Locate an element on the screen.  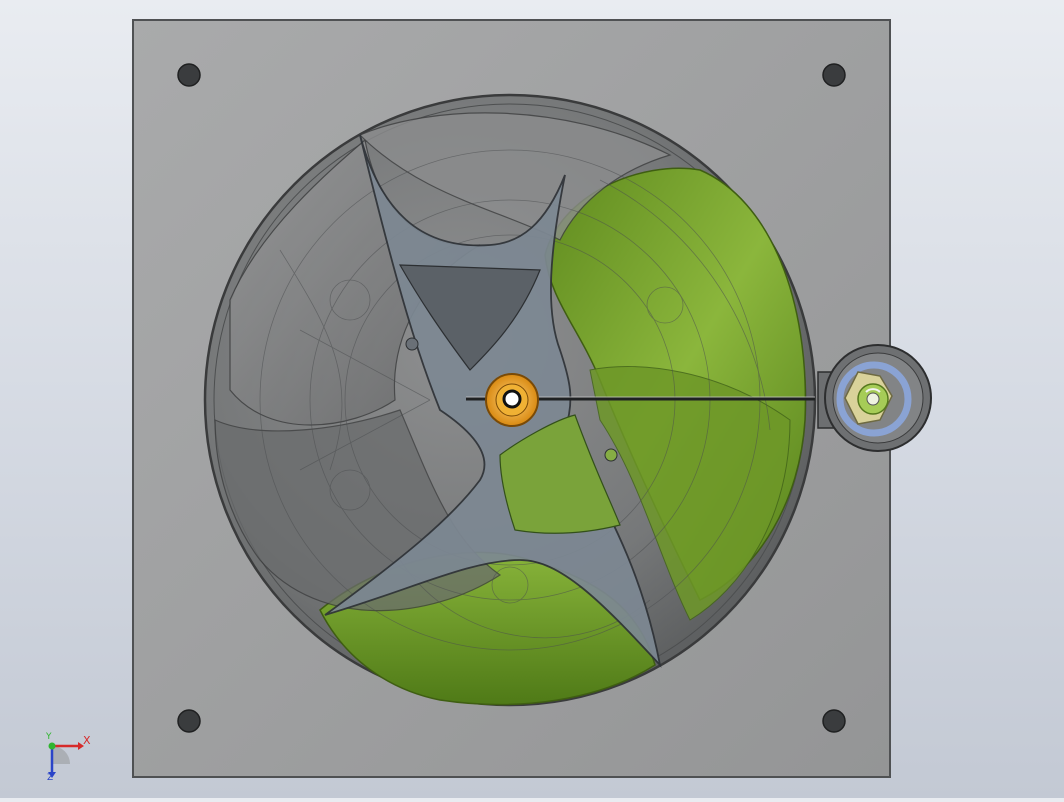
mounting-hole-top-right is located at coordinates (834, 75).